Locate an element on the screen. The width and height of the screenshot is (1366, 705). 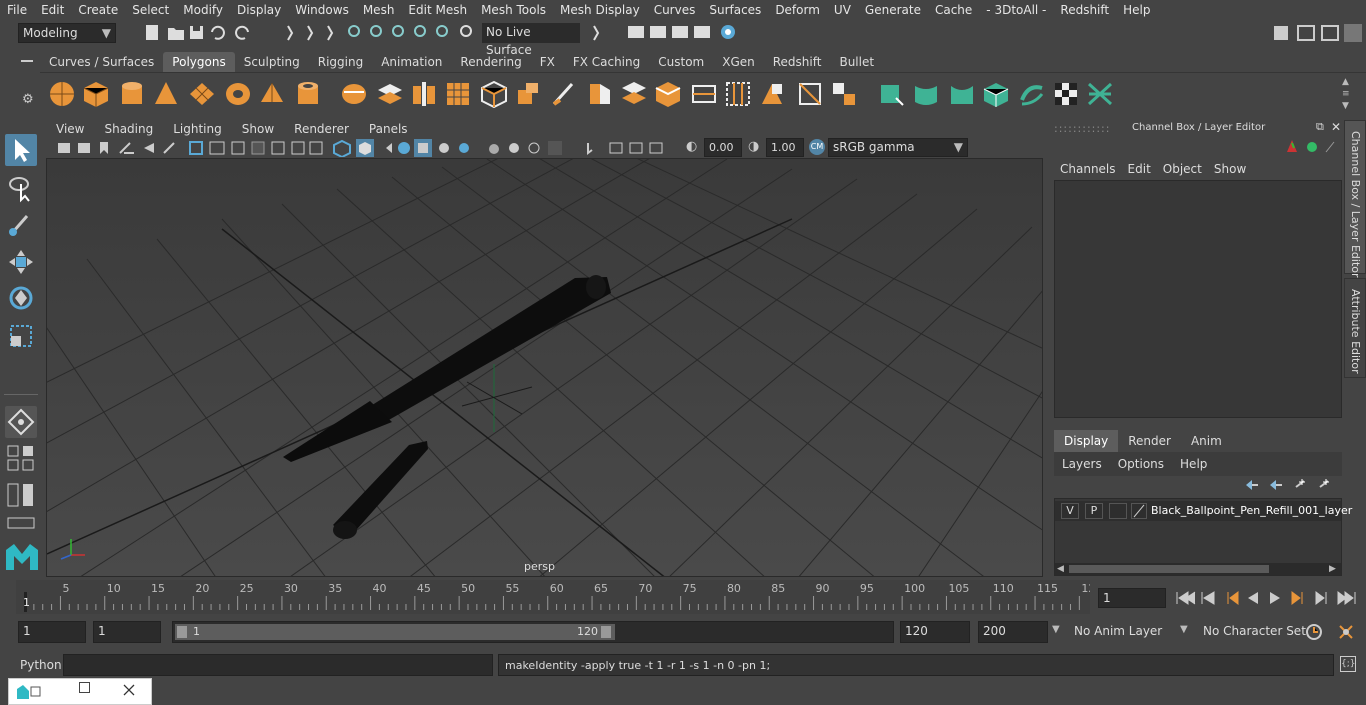
viewport-panel-icons is located at coordinates (369, 148).